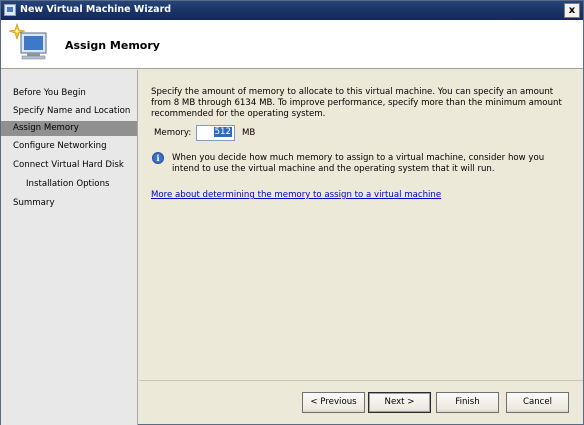  What do you see at coordinates (69, 93) in the screenshot?
I see `sidebar-item-before-you-begin: Before You Begin` at bounding box center [69, 93].